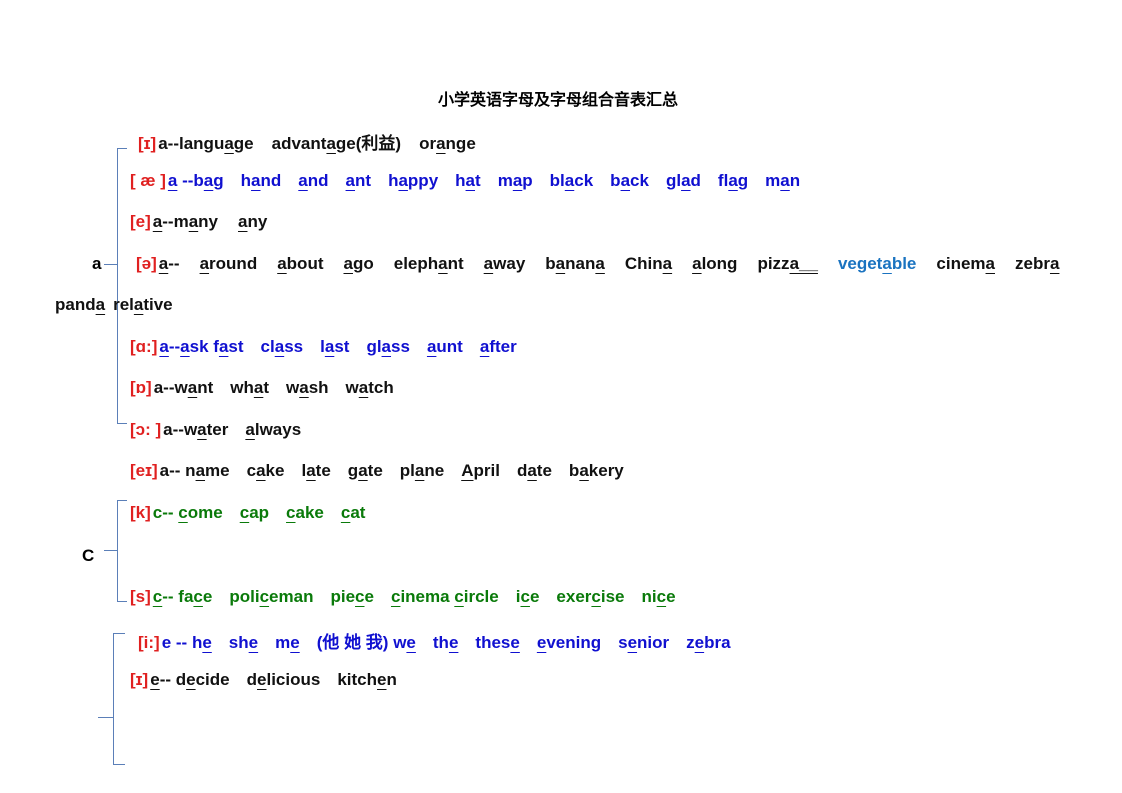 Image resolution: width=1122 pixels, height=793 pixels. I want to click on phonics-row: [ɪ] e-- decide delicious kitchen, so click(272, 680).